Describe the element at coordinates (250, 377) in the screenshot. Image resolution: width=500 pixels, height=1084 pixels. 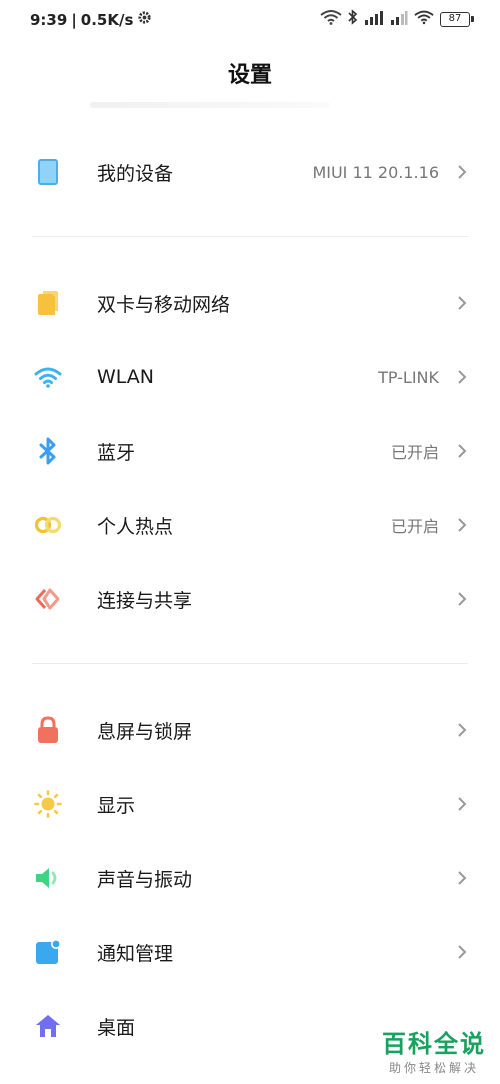
I see `settings-item-wlan: WLAN TP-LINK` at that location.